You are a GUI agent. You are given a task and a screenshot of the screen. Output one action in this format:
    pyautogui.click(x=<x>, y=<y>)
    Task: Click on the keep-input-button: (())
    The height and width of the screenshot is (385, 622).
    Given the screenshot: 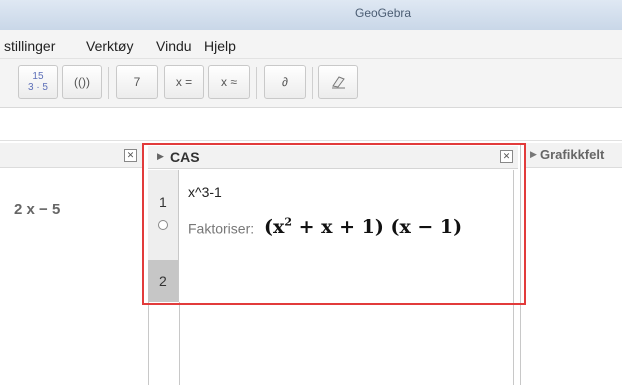 What is the action you would take?
    pyautogui.click(x=82, y=82)
    